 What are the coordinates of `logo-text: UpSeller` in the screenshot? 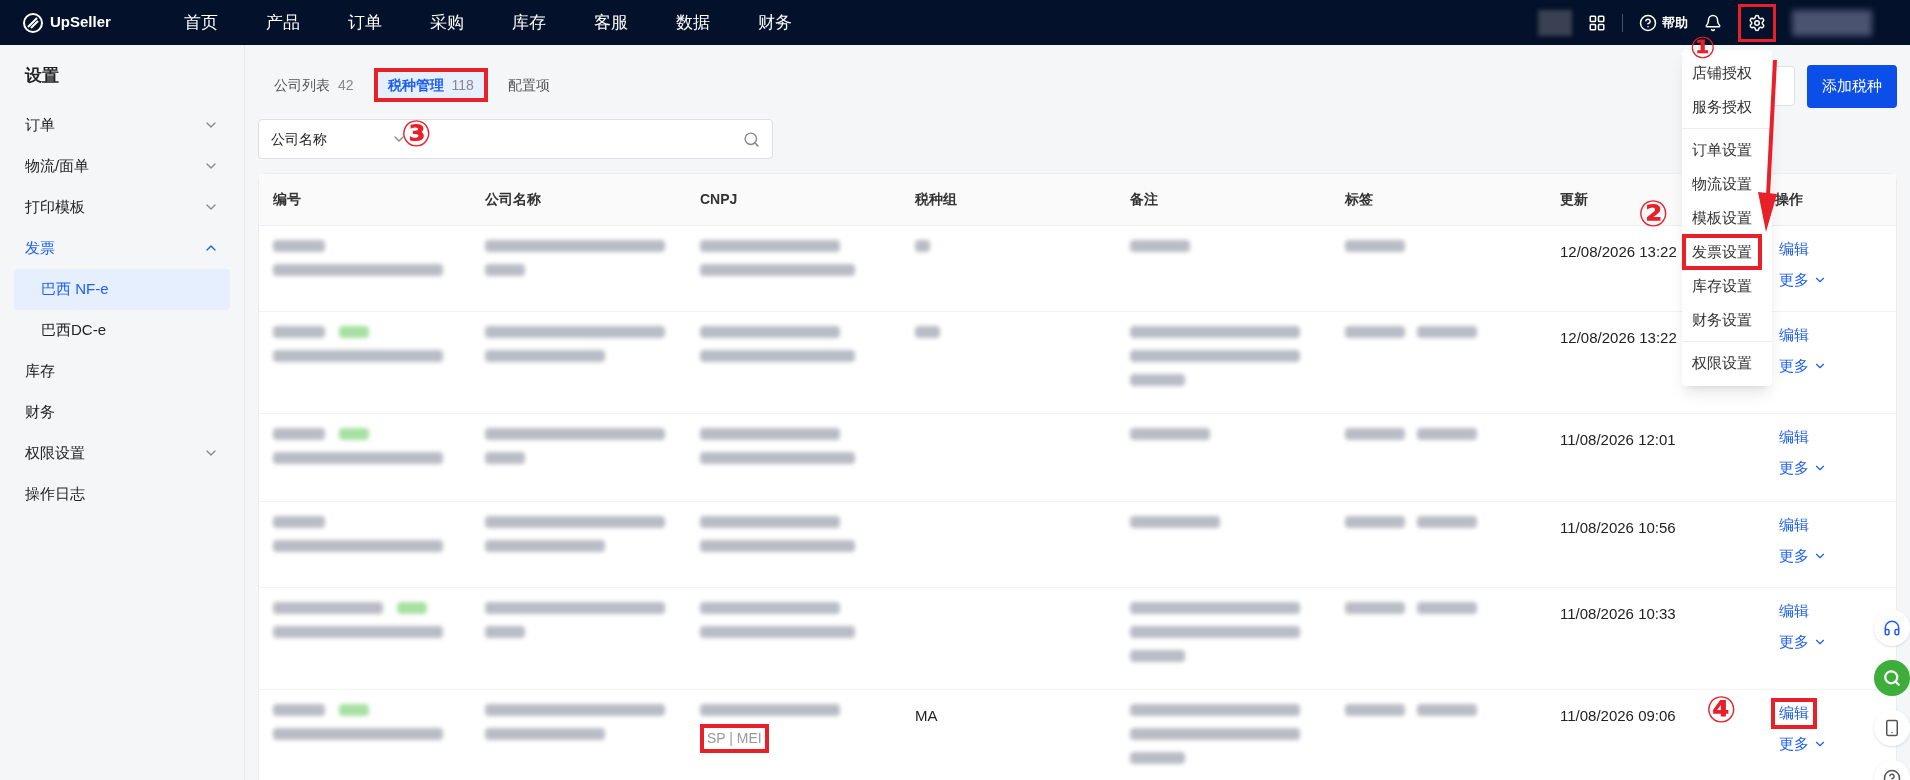 It's located at (80, 22).